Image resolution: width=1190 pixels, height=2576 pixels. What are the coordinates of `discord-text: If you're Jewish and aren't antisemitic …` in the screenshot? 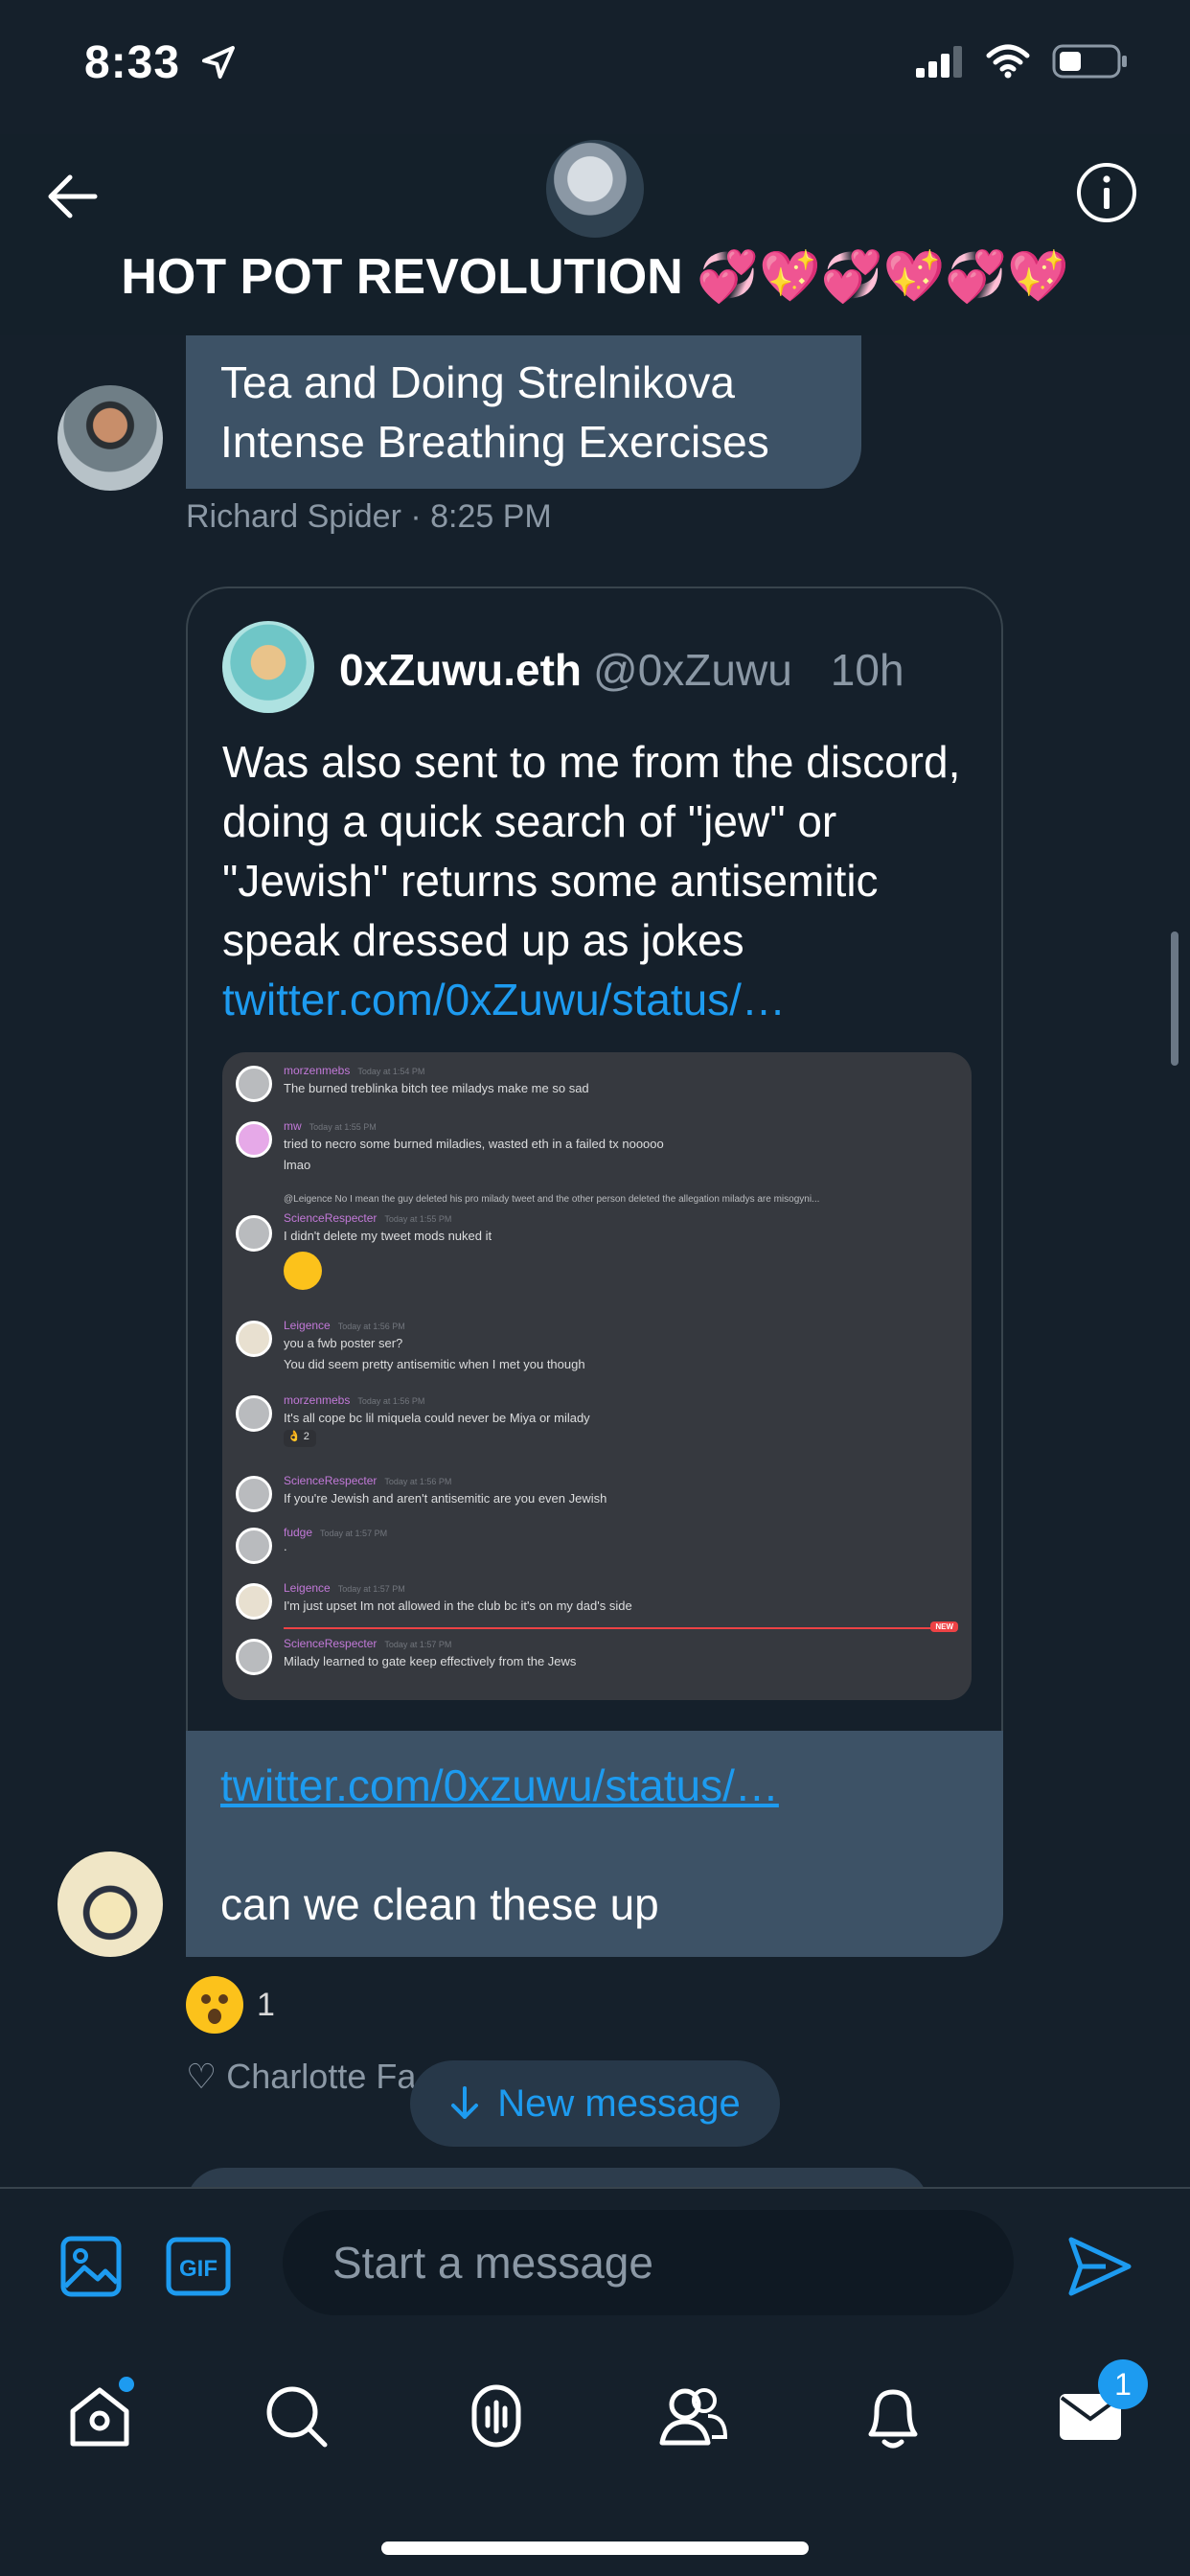 It's located at (445, 1498).